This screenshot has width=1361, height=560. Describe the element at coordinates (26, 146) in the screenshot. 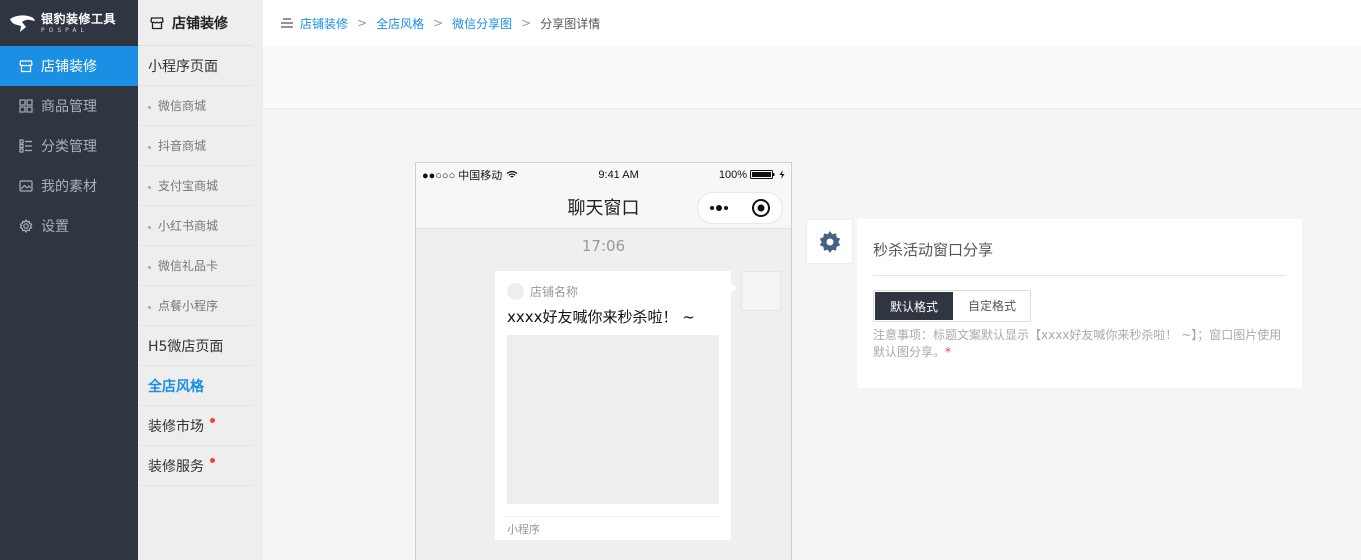

I see `list-icon` at that location.